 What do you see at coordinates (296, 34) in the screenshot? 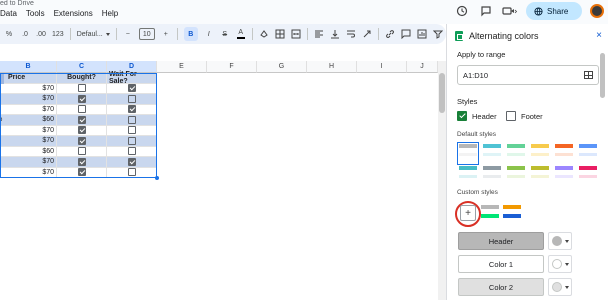
I see `merge-cells-icon` at bounding box center [296, 34].